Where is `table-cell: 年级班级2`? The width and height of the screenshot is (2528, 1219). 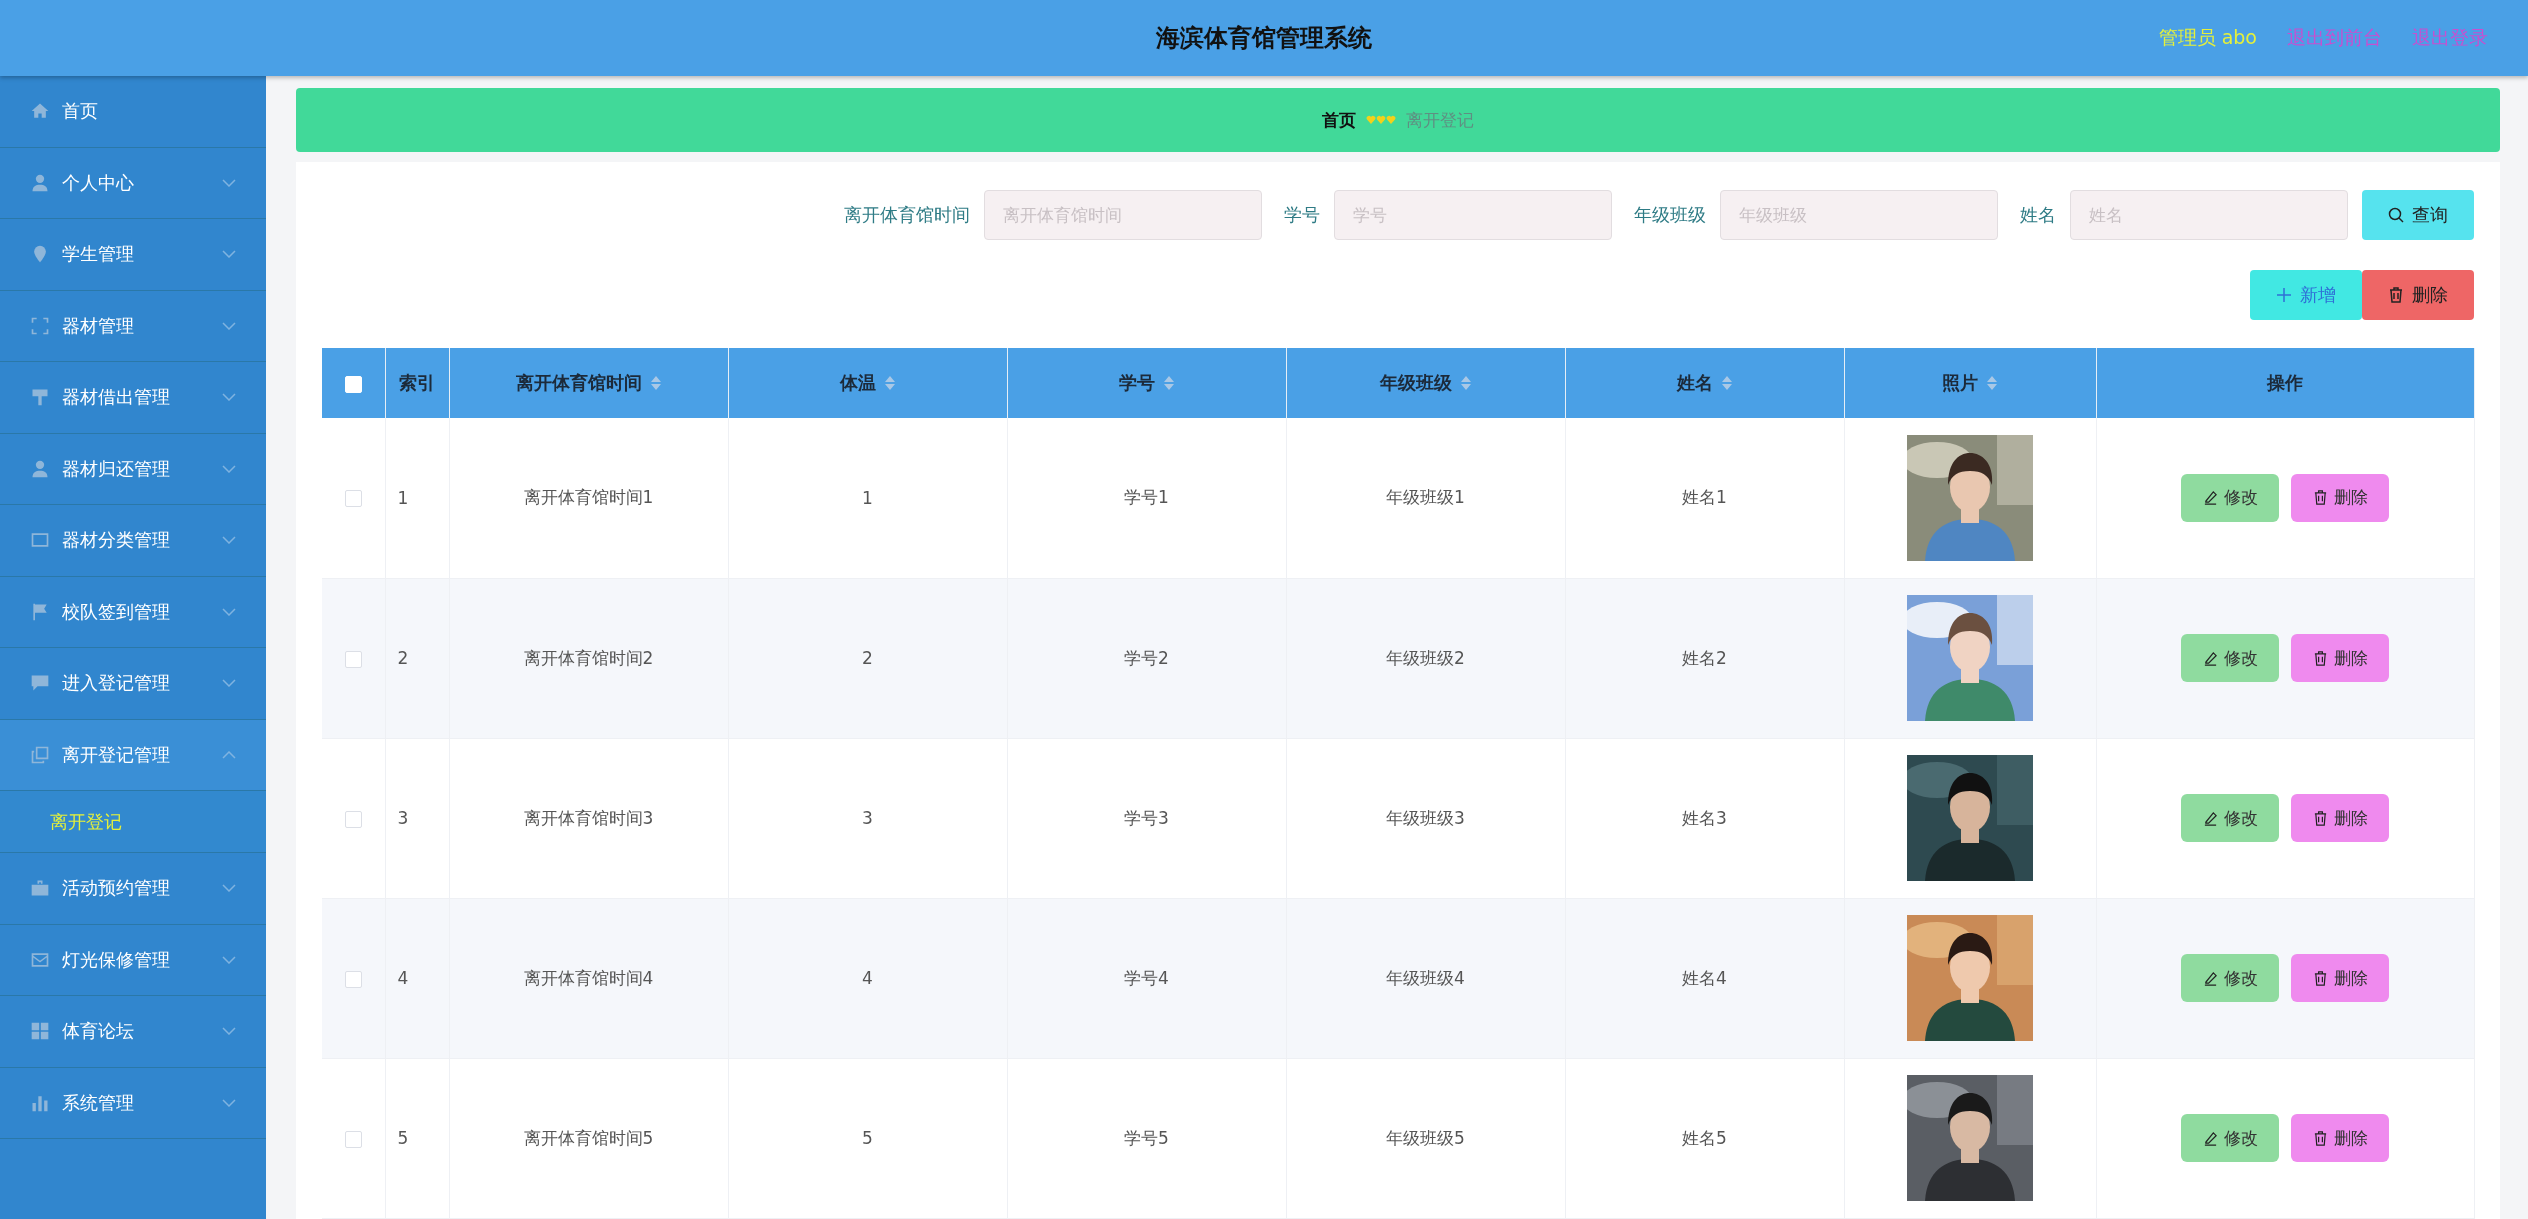
table-cell: 年级班级2 is located at coordinates (1425, 657).